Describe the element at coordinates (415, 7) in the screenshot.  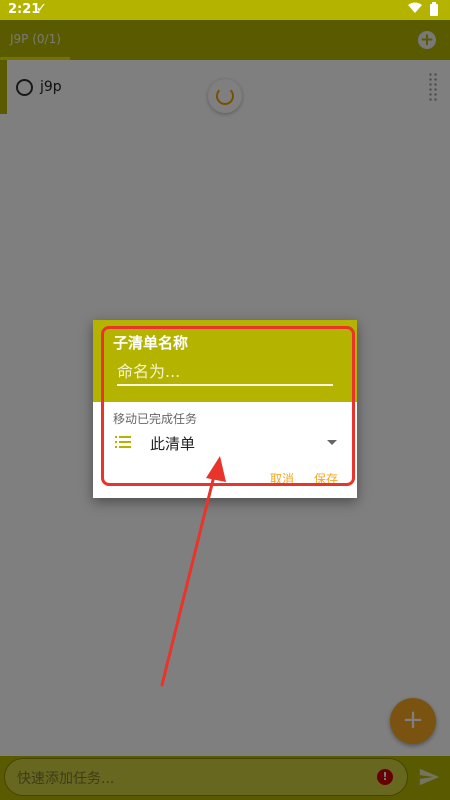
I see `wifi-icon` at that location.